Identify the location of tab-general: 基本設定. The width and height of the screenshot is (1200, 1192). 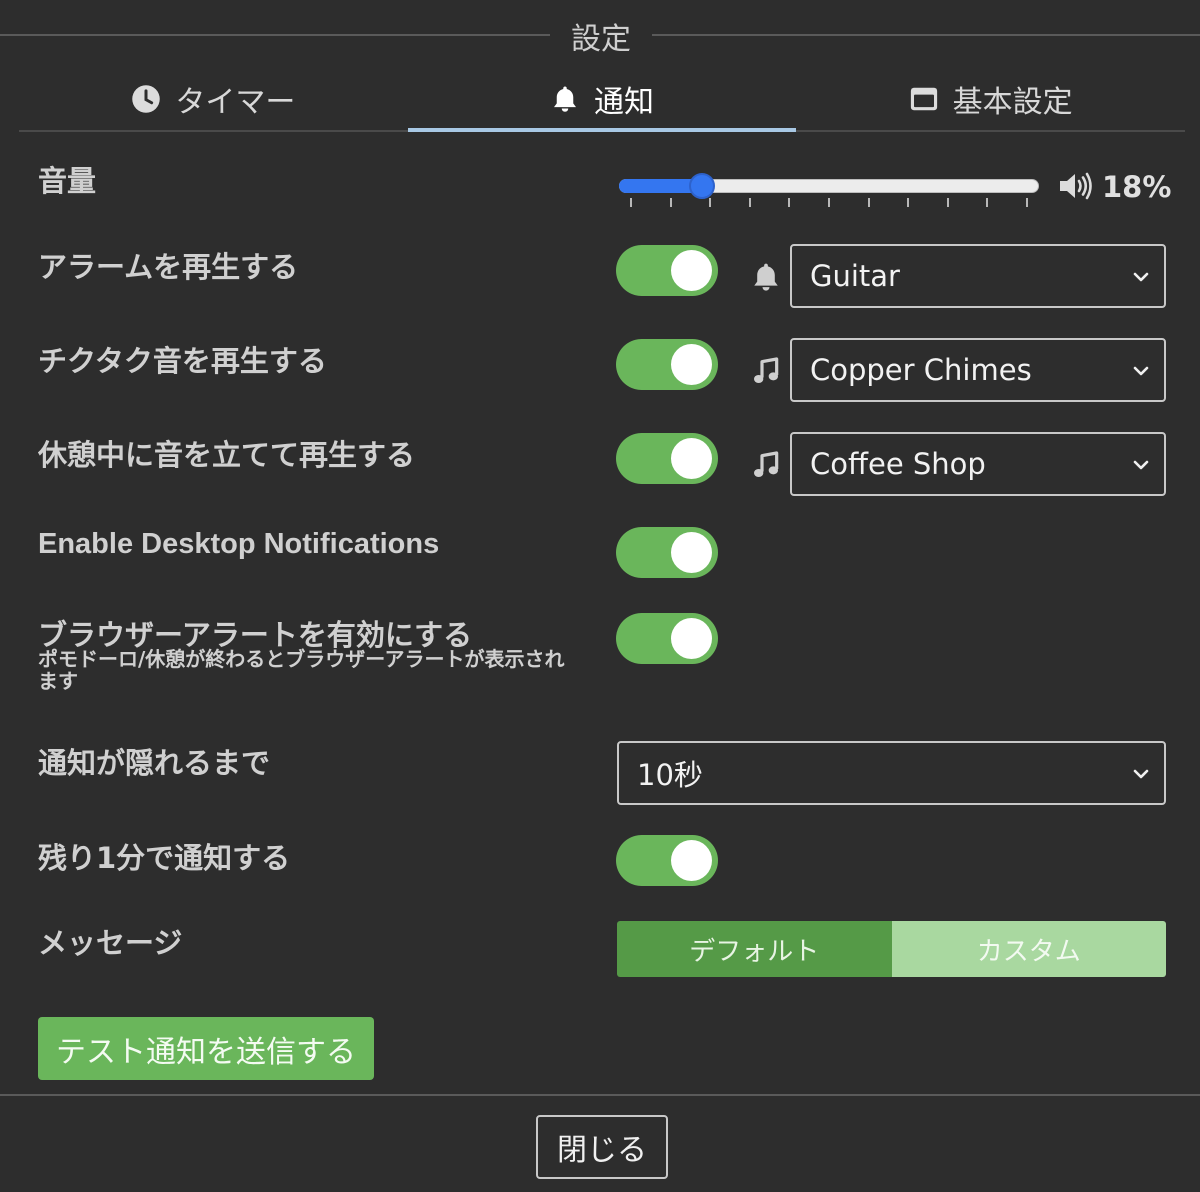
(990, 99).